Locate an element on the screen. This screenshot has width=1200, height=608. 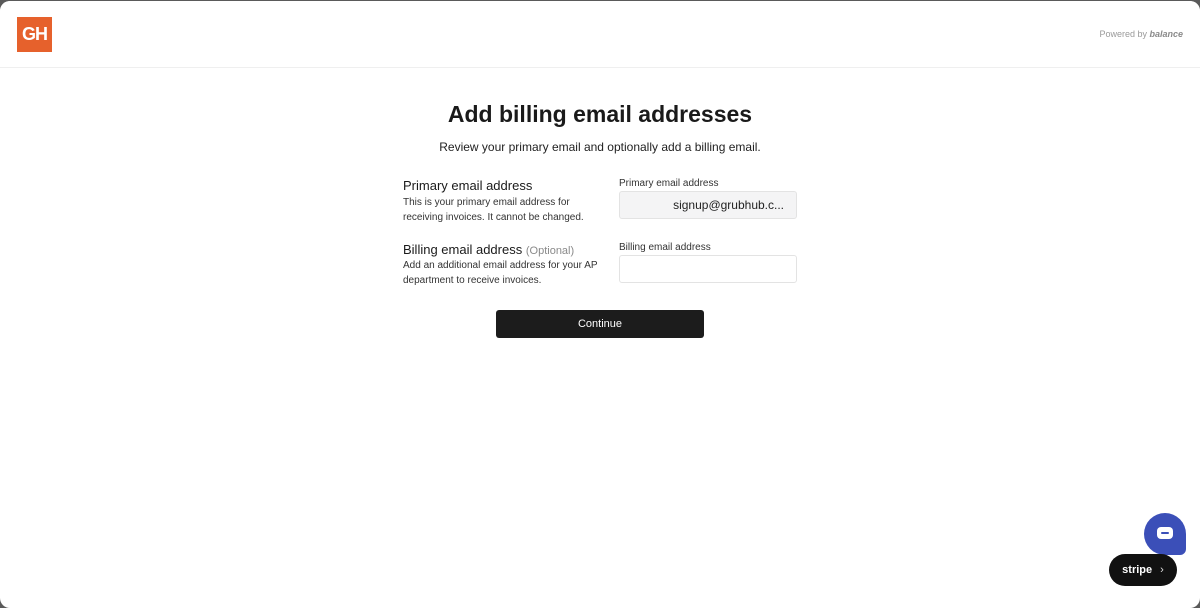
continue-button: Continue is located at coordinates (600, 324).